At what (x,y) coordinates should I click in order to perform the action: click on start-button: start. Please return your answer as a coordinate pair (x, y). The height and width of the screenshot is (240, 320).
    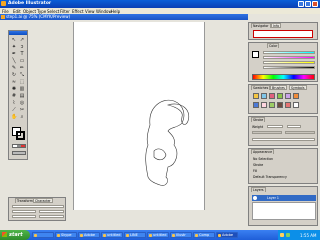
    Looking at the image, I should click on (15, 235).